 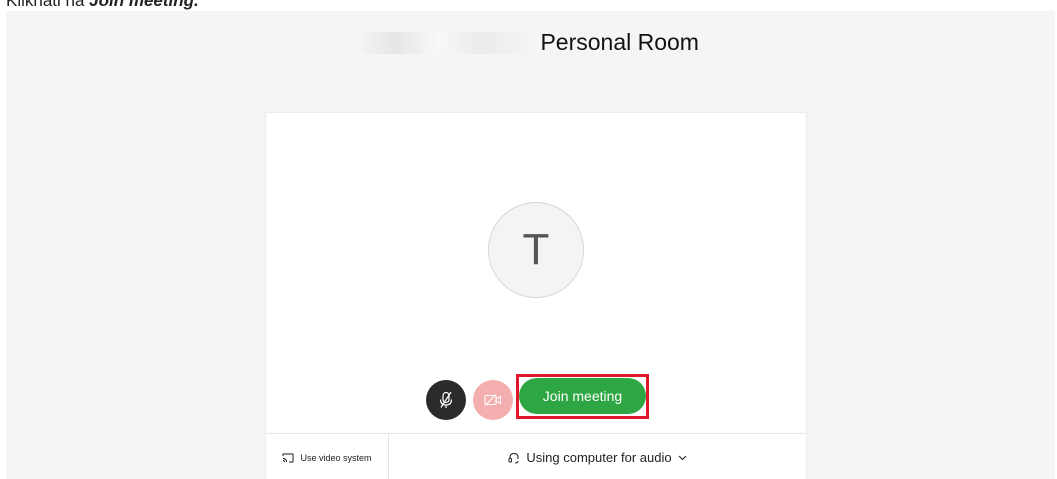 I want to click on join-meeting-button: Join meeting, so click(x=582, y=396).